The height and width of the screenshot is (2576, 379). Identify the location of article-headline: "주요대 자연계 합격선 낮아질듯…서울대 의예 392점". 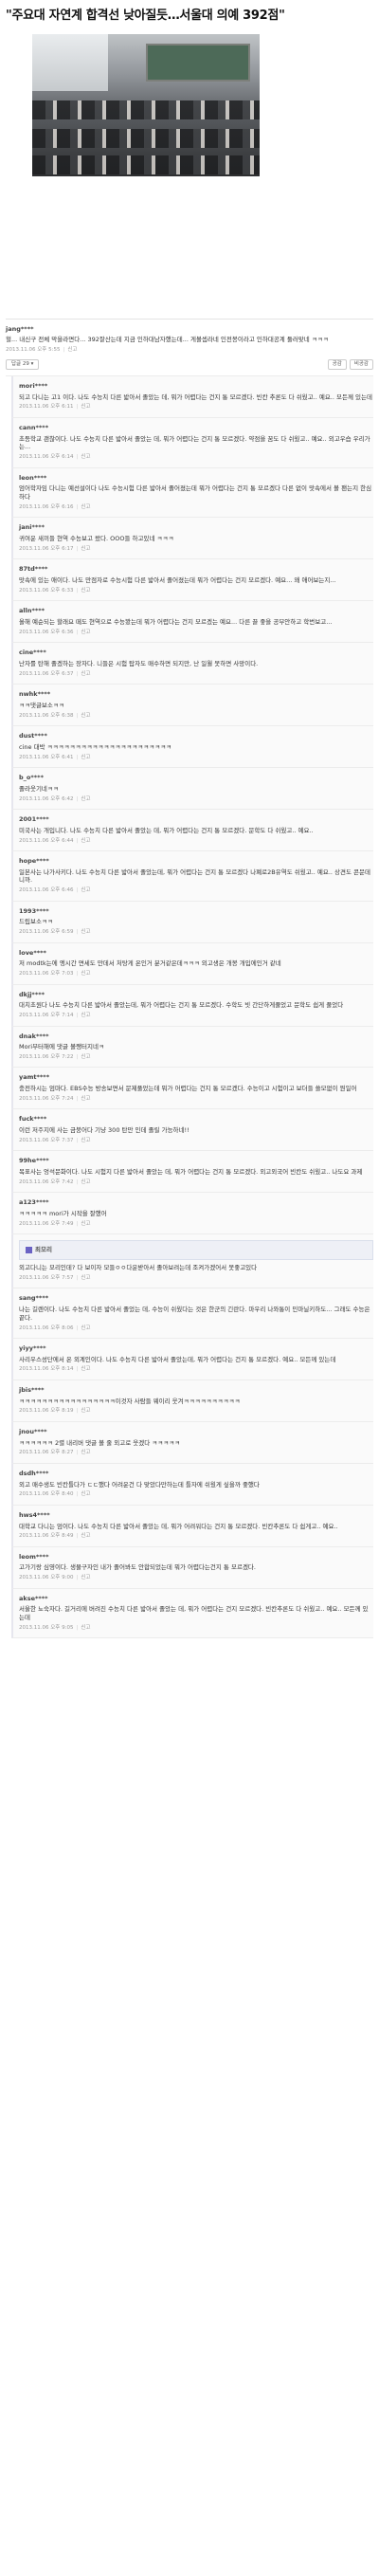
(145, 16).